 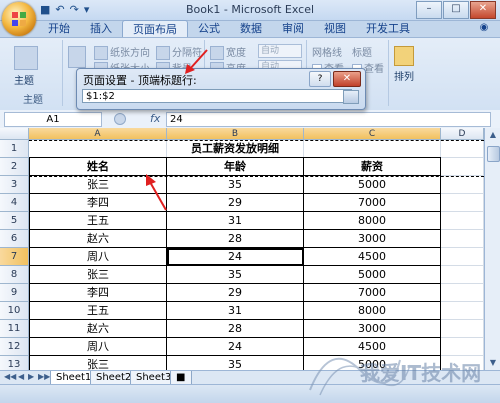 What do you see at coordinates (14, 275) in the screenshot?
I see `row-header: 8` at bounding box center [14, 275].